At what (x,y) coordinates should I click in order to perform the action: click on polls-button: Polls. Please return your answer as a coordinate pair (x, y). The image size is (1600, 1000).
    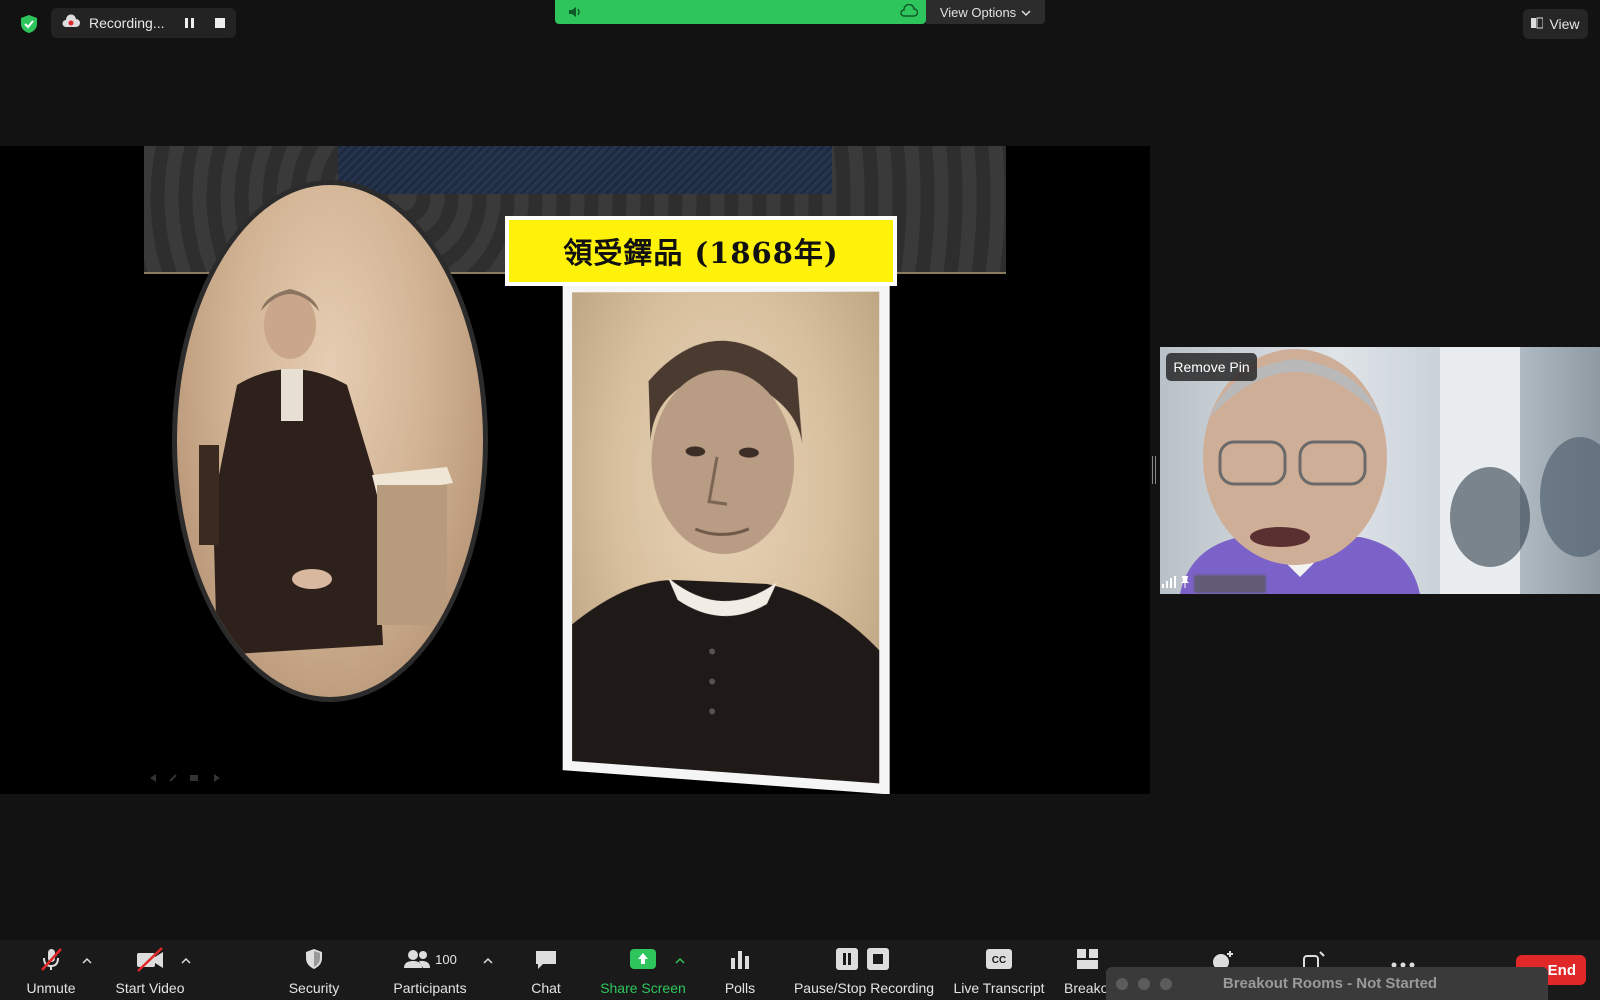
    Looking at the image, I should click on (740, 972).